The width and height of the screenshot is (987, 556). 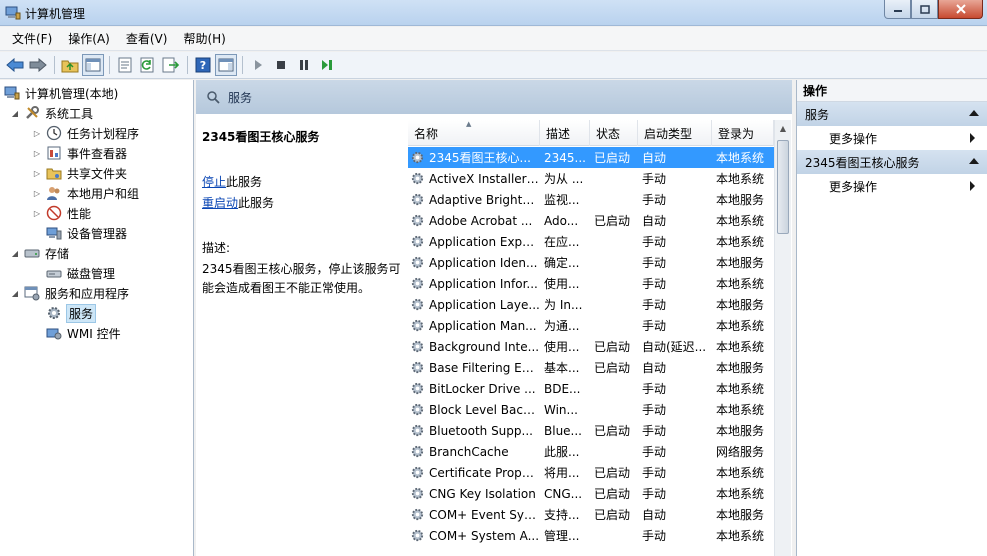 What do you see at coordinates (214, 182) in the screenshot?
I see `stop-service-link: 停止` at bounding box center [214, 182].